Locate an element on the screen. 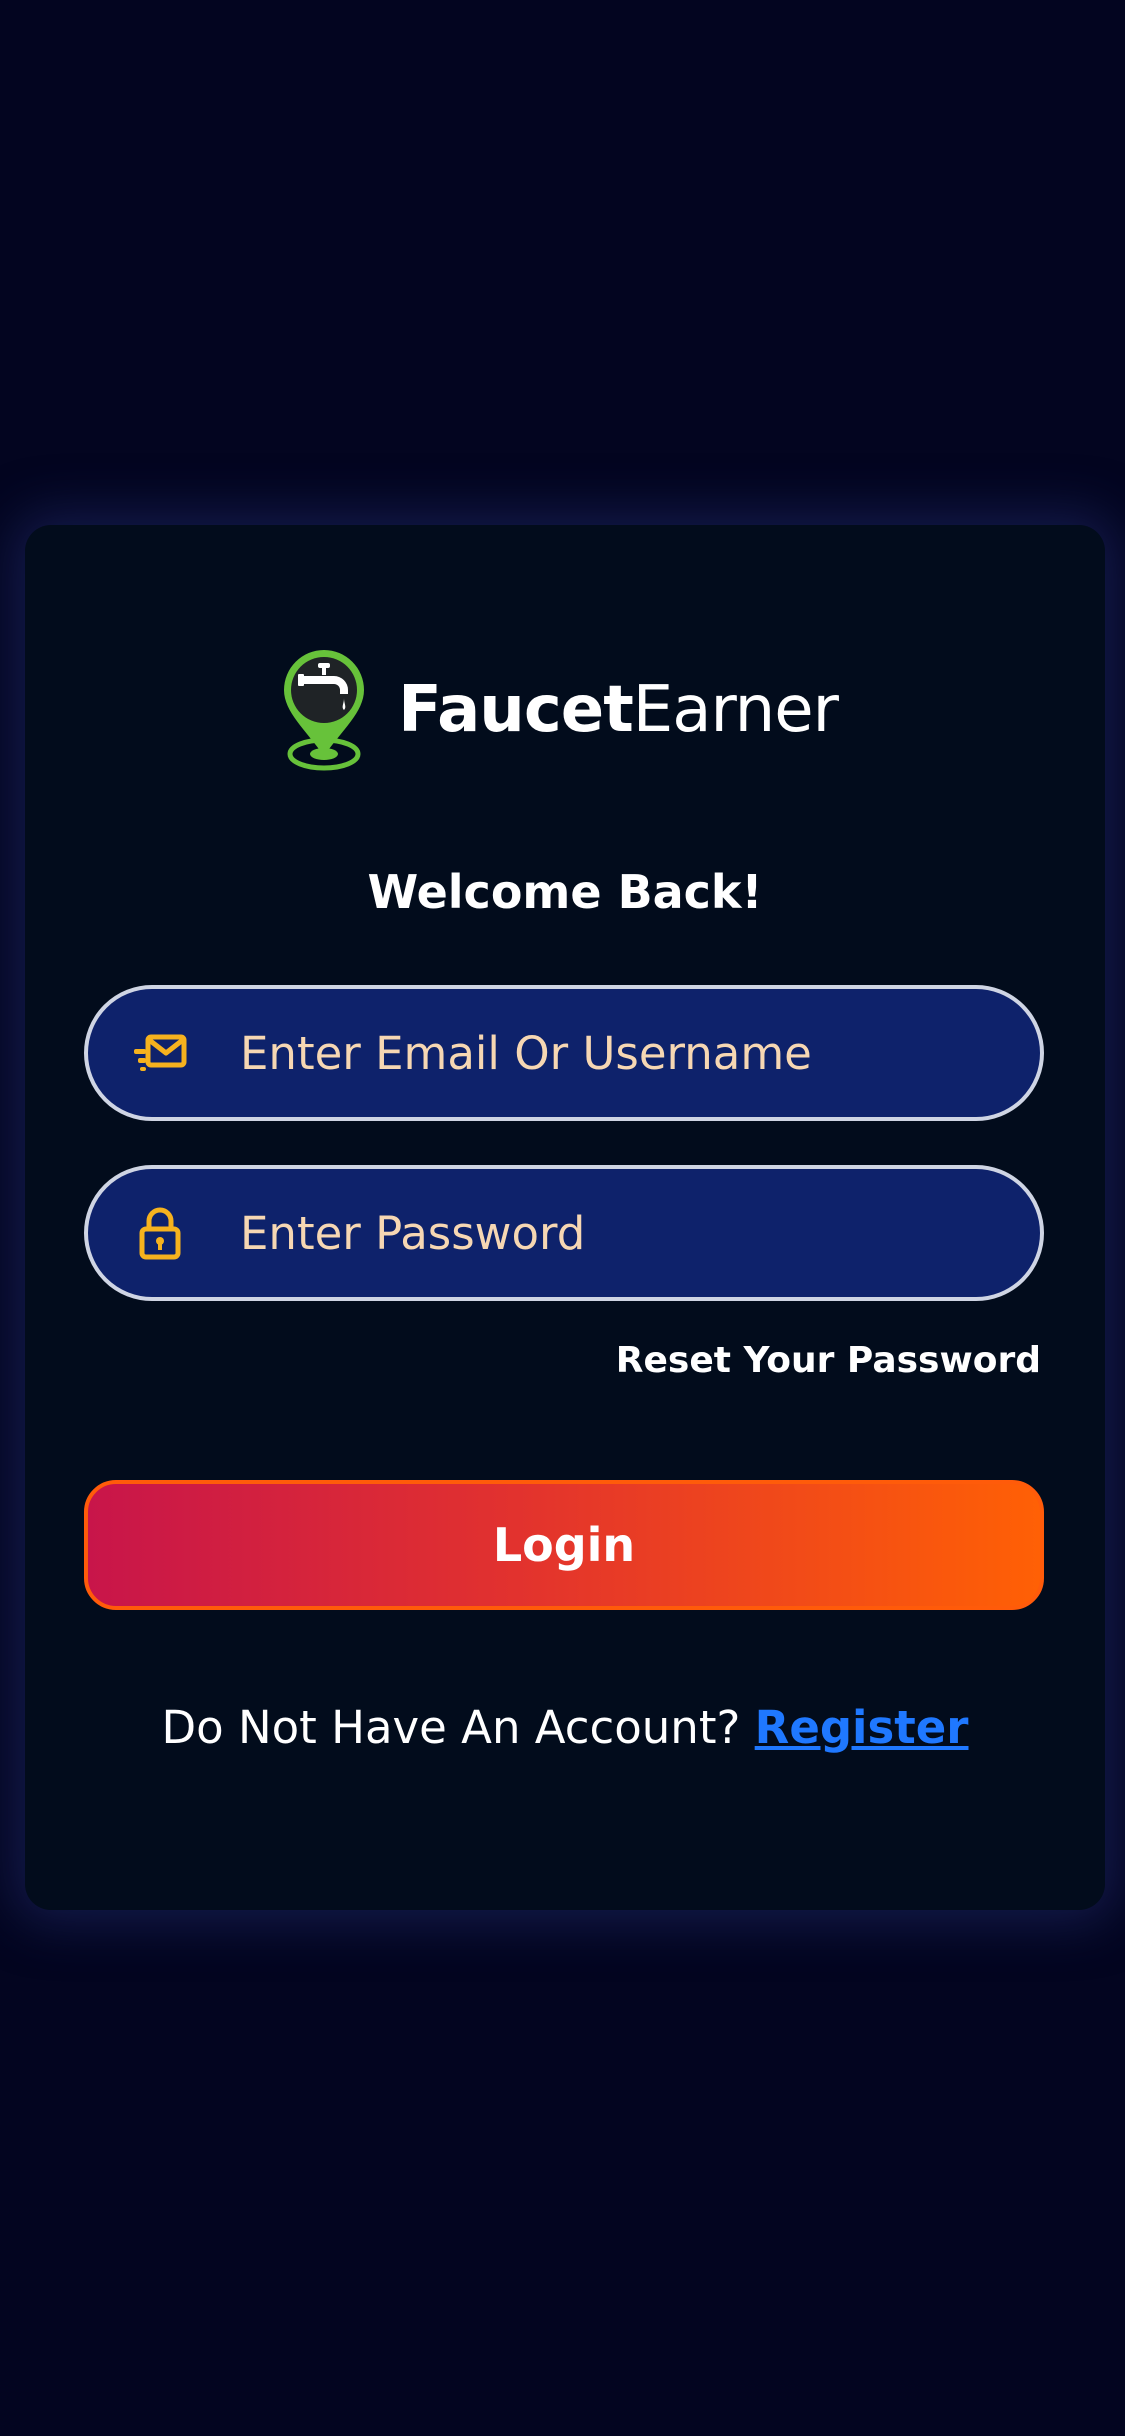 The height and width of the screenshot is (2436, 1125). envelope-icon is located at coordinates (160, 1052).